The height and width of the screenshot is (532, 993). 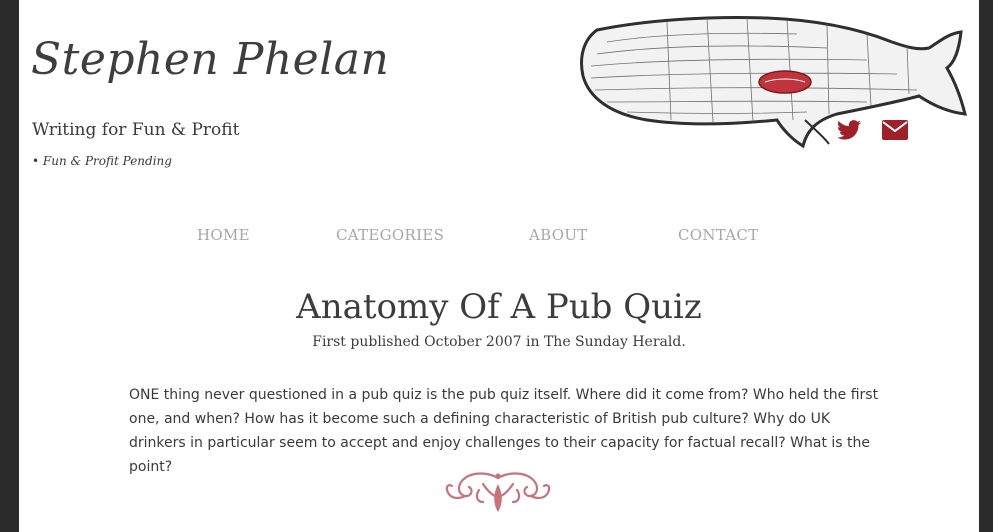 What do you see at coordinates (499, 236) in the screenshot?
I see `main-nav: HOME CATEGORIES ABOUT CONTACT` at bounding box center [499, 236].